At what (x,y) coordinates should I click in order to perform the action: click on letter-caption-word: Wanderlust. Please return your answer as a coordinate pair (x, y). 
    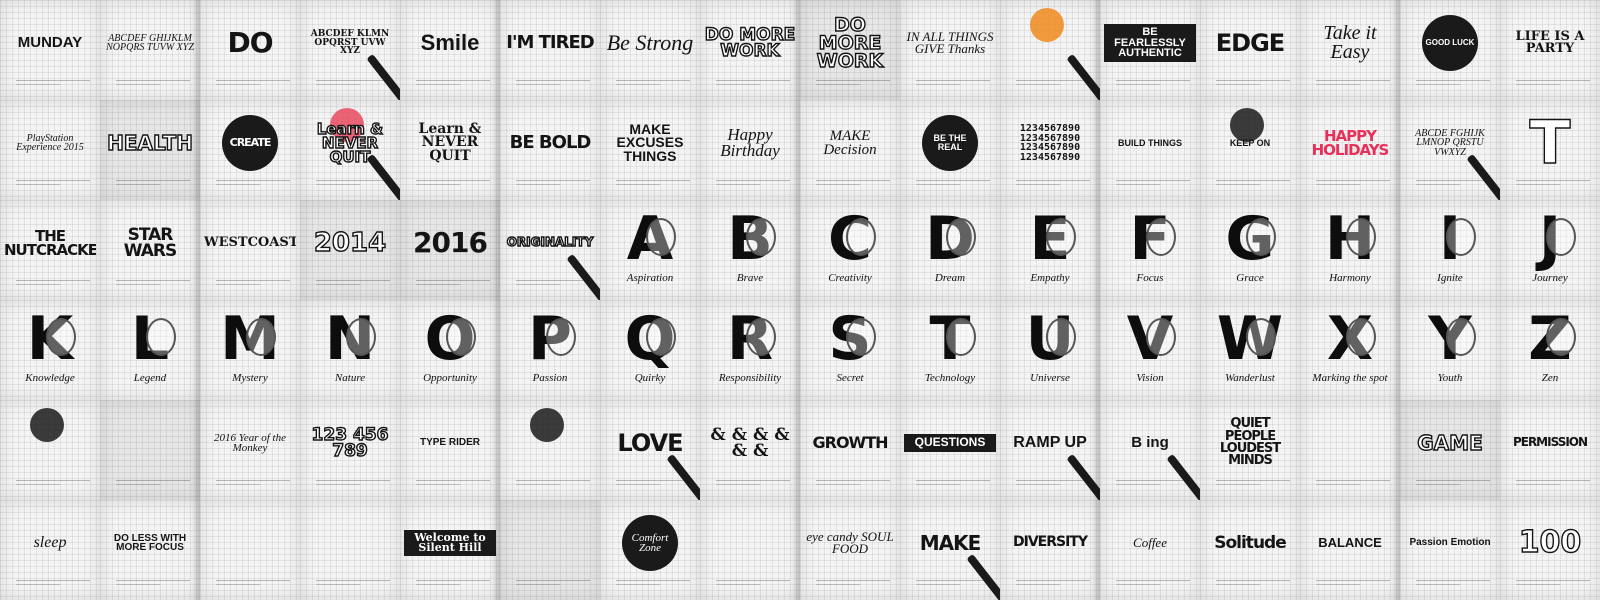
    Looking at the image, I should click on (1250, 378).